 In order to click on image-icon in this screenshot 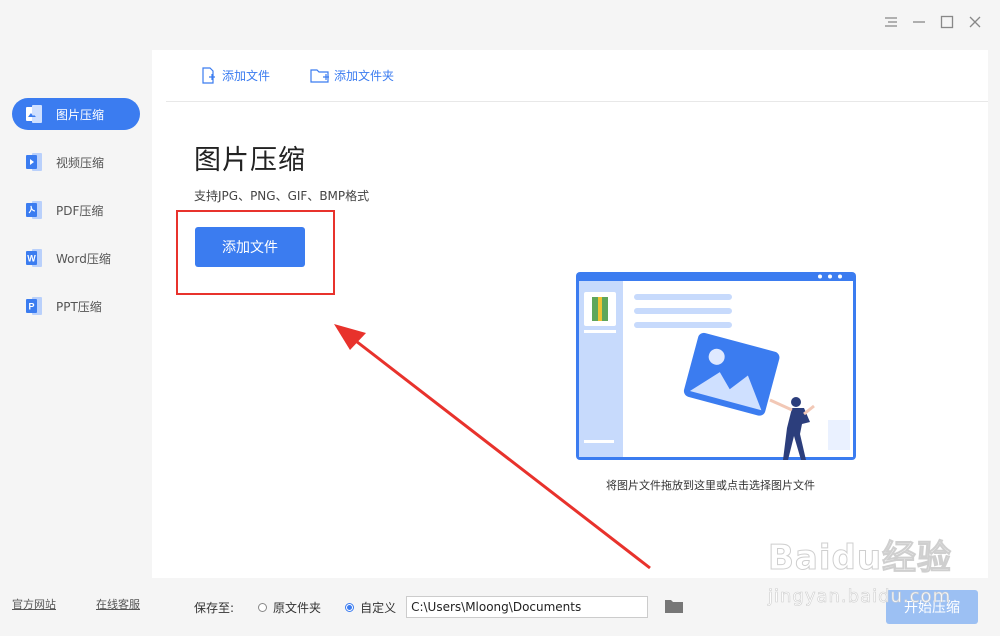, I will do `click(34, 114)`.